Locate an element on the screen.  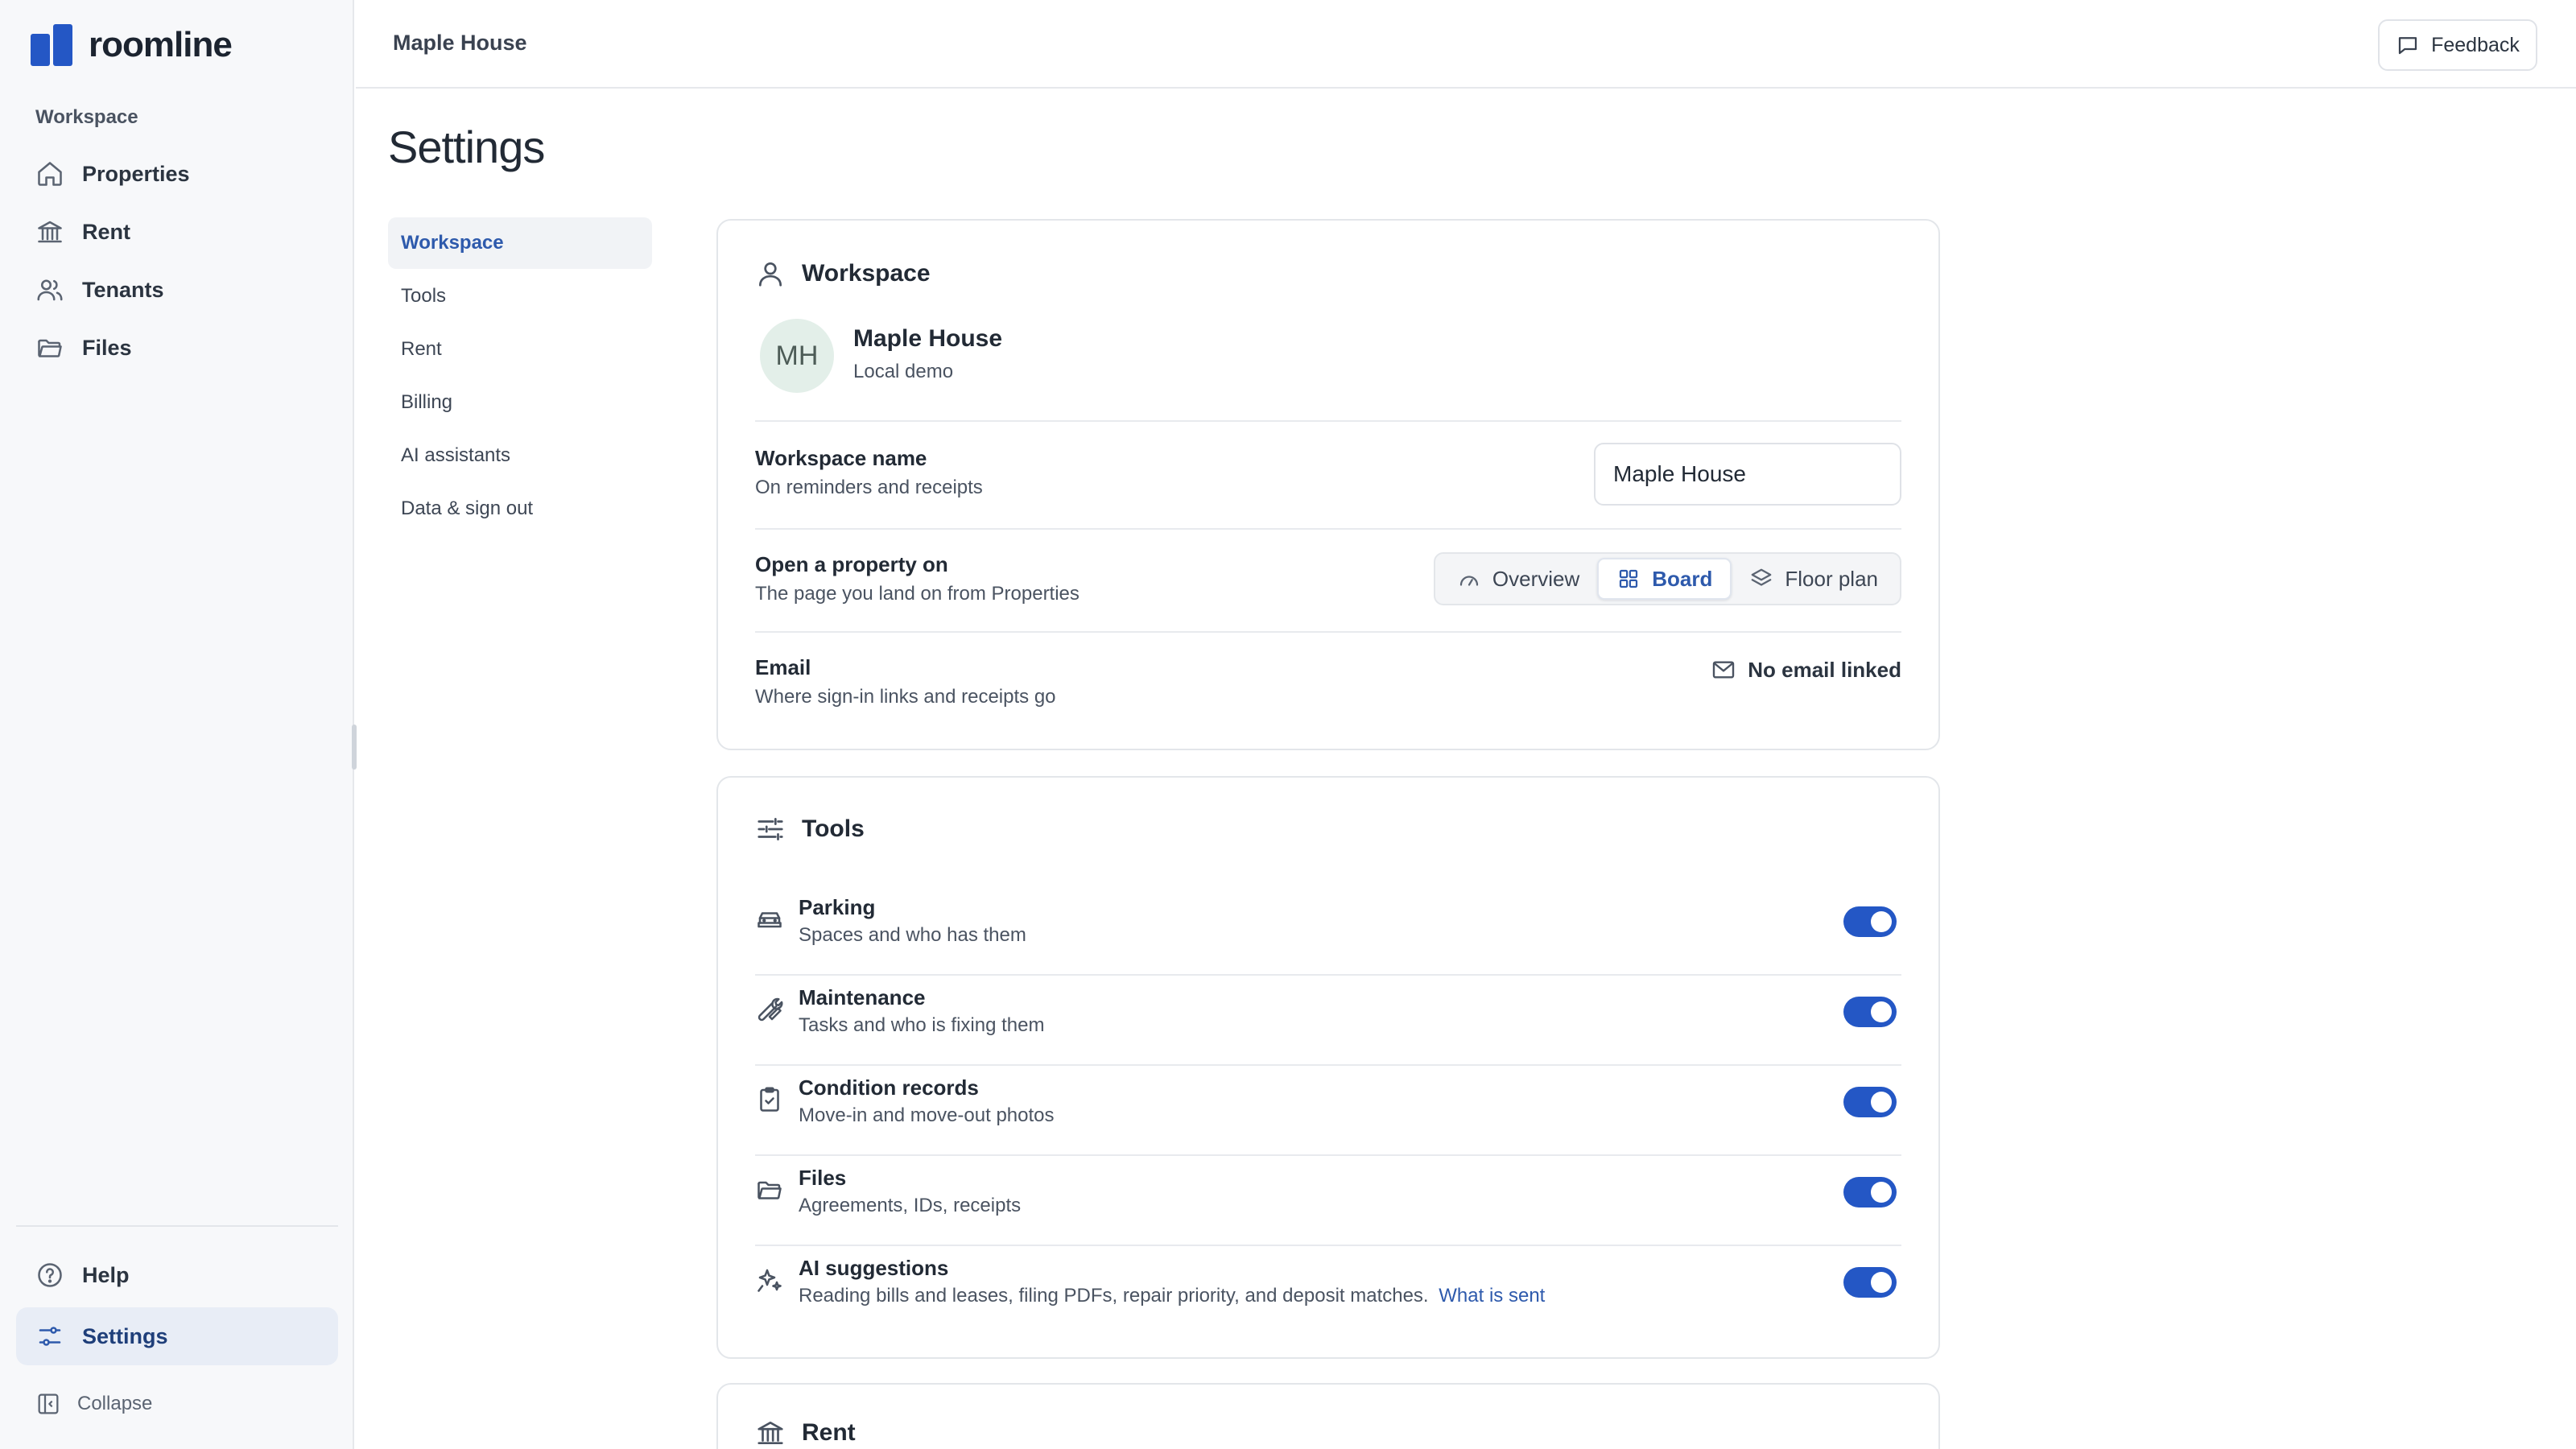
tool-row-maintenance: Maintenance Tasks and who is fixing them is located at coordinates (1328, 1021).